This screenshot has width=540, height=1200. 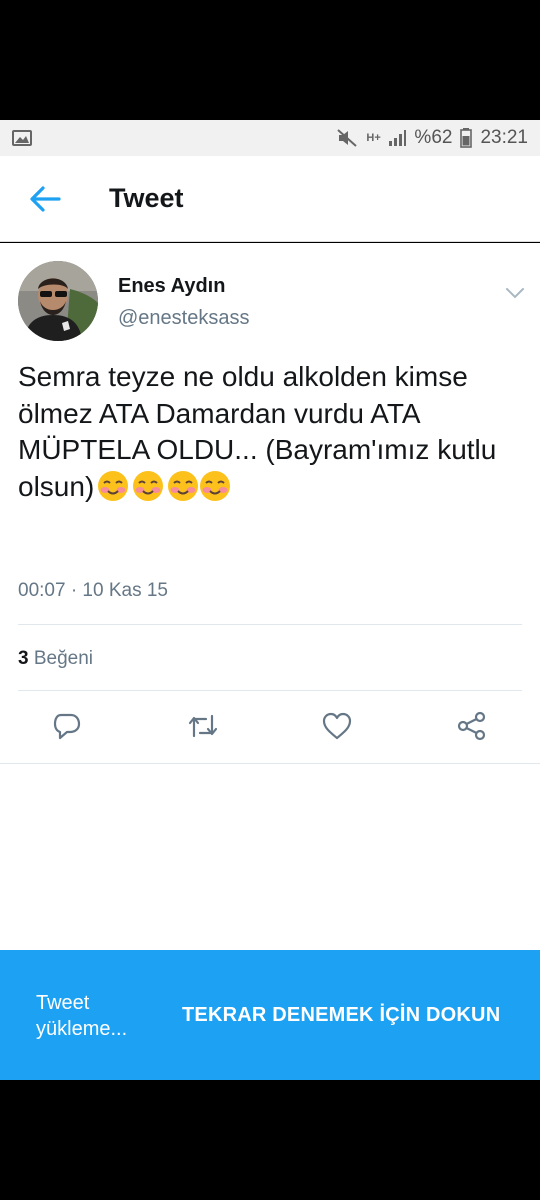 I want to click on likes-row: 3 Beğeni, so click(x=55, y=659).